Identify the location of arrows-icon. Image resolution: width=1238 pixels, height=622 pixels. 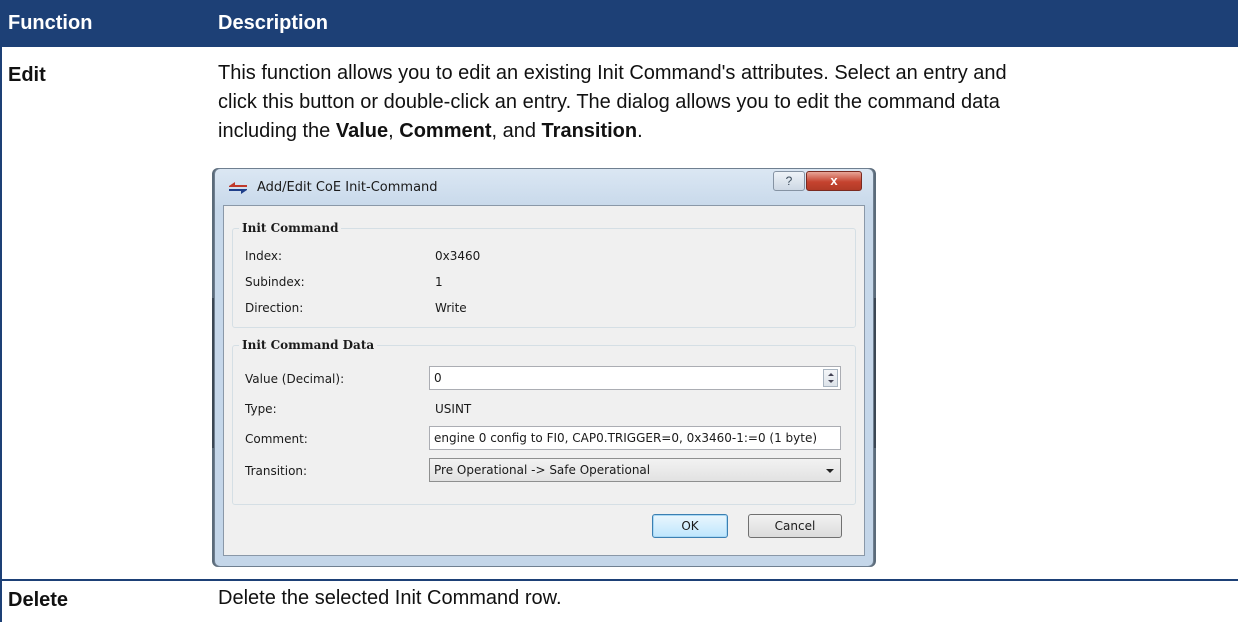
(238, 188).